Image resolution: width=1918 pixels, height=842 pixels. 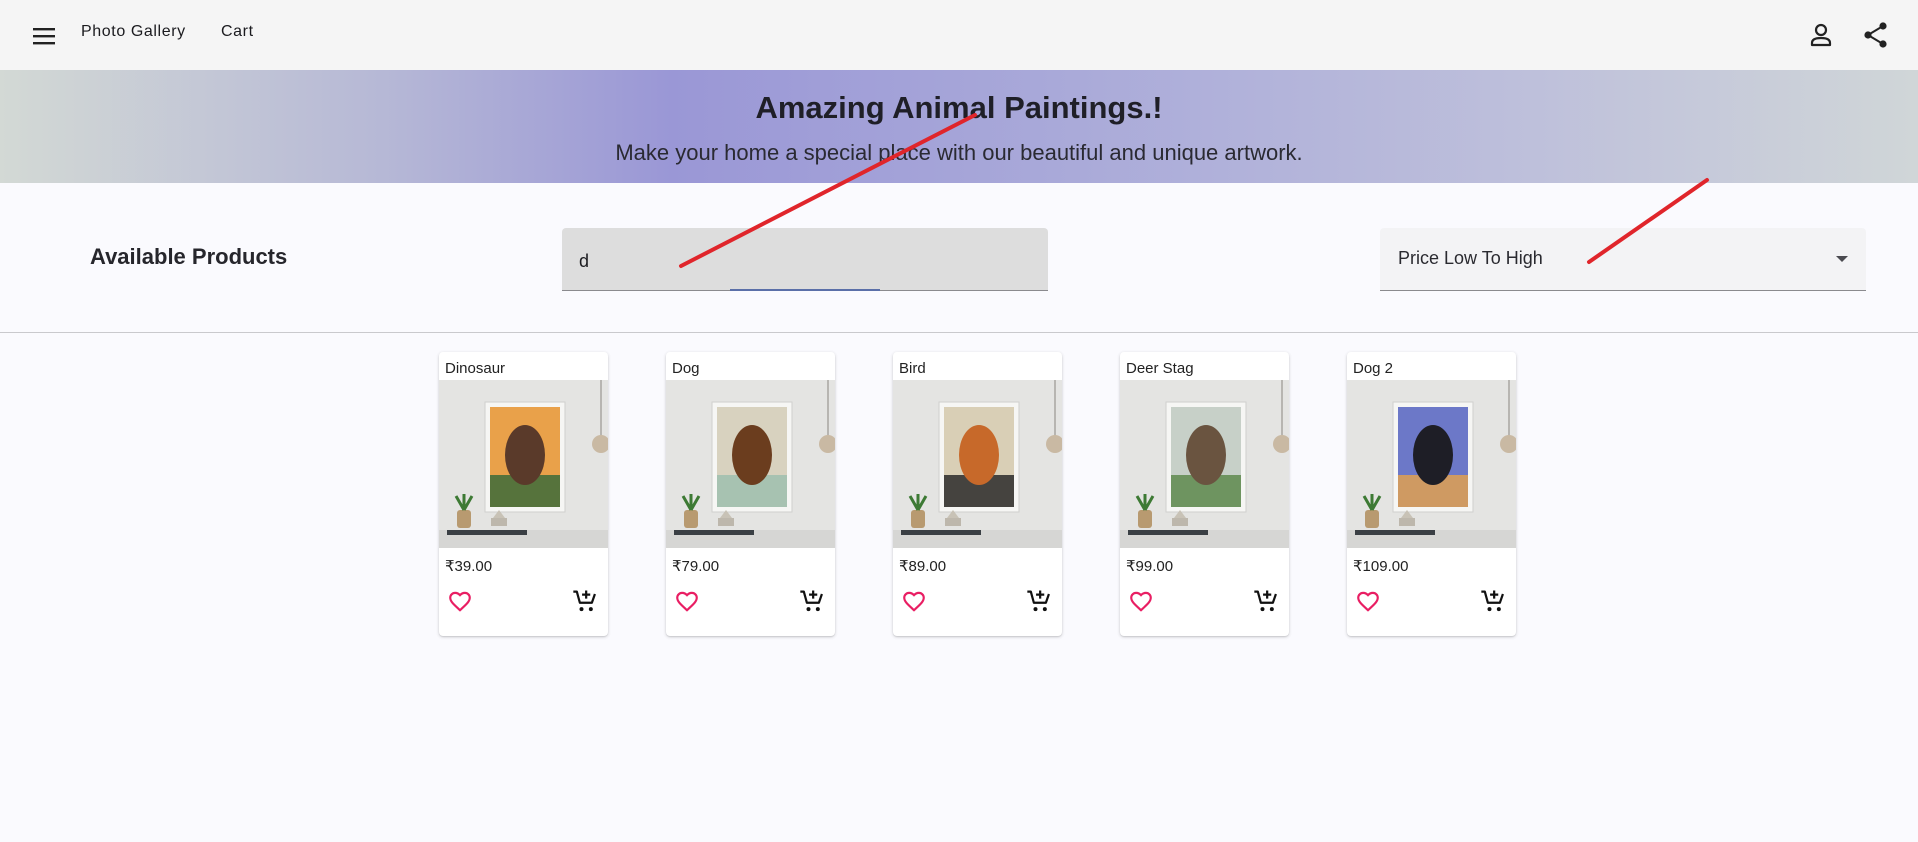 I want to click on banner-title: Amazing Animal Paintings.!, so click(x=959, y=107).